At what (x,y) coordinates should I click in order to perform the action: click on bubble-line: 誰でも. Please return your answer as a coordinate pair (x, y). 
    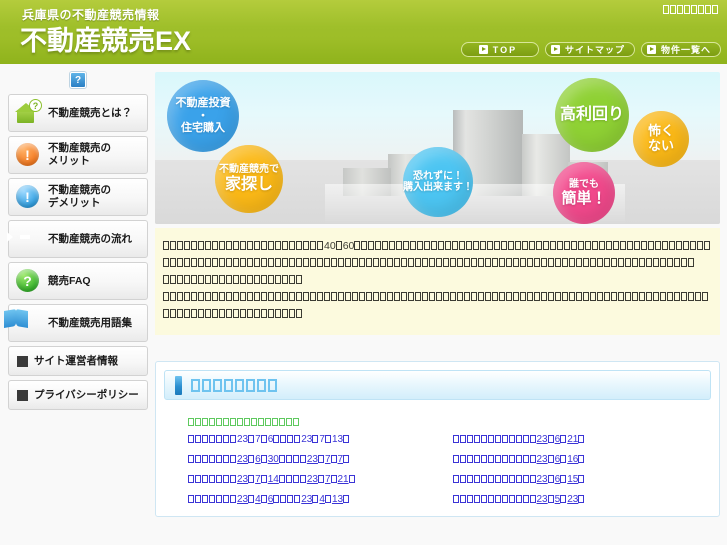
    Looking at the image, I should click on (584, 184).